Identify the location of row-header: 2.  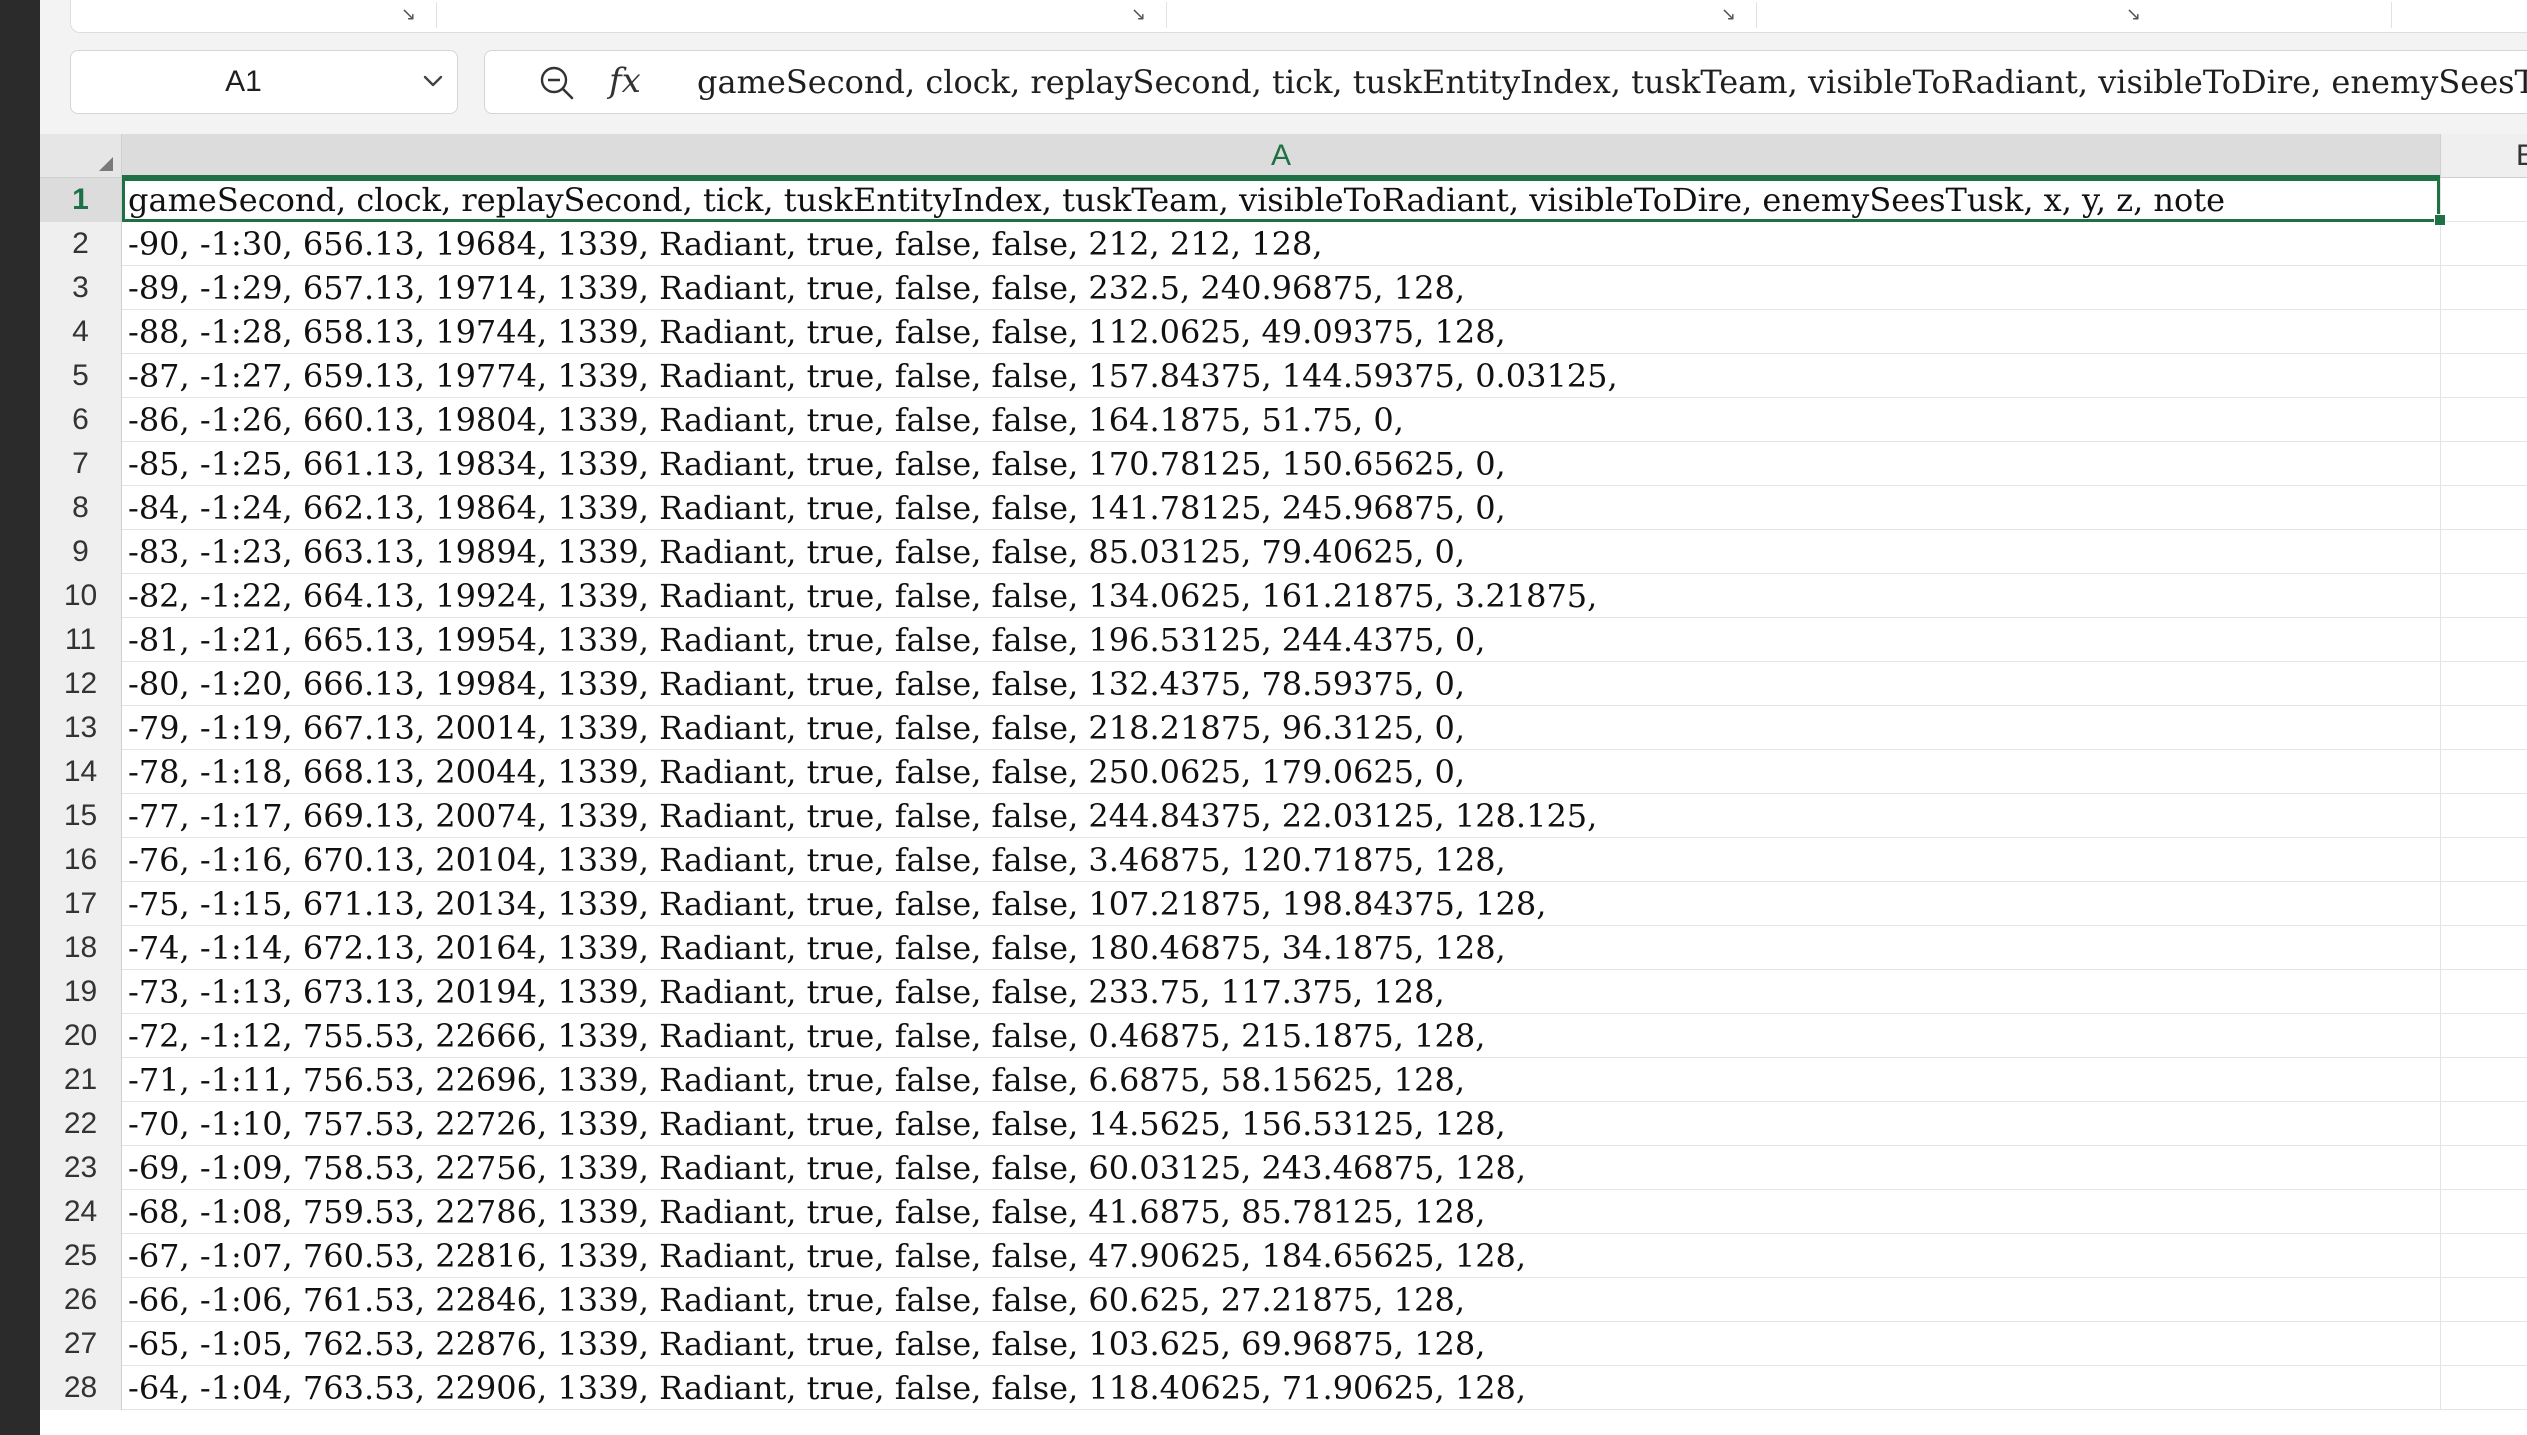
(81, 244).